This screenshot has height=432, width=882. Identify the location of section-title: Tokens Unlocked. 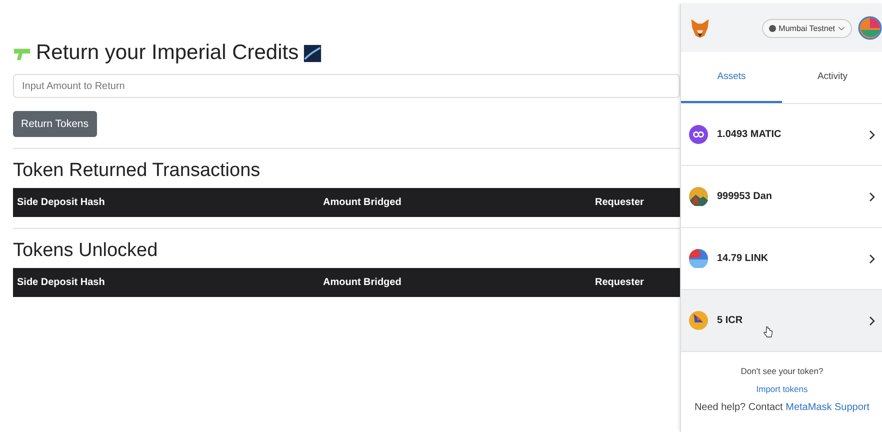
(85, 251).